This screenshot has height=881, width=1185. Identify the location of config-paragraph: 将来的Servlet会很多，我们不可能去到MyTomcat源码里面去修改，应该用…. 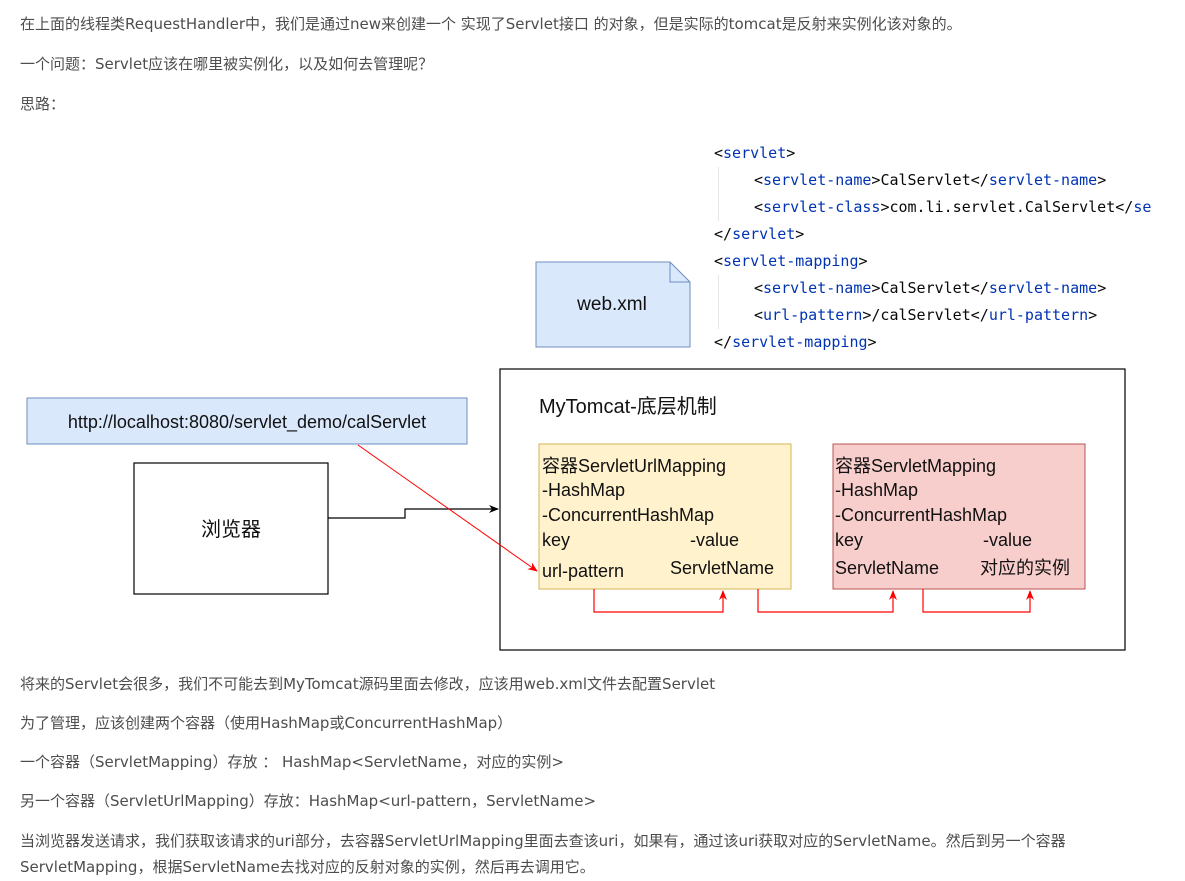
(368, 684).